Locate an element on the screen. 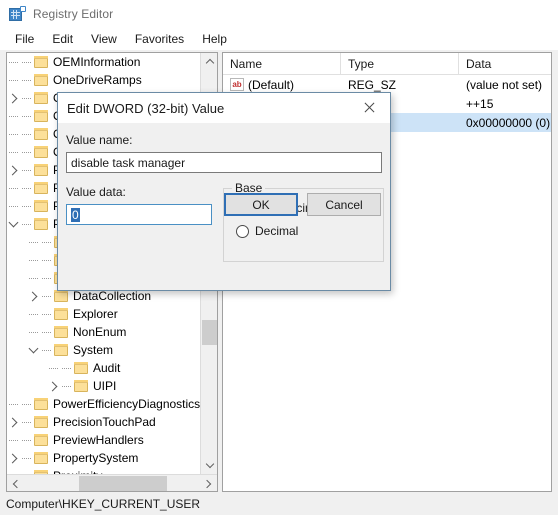 The height and width of the screenshot is (515, 558). tree-item: Explorer is located at coordinates (104, 314).